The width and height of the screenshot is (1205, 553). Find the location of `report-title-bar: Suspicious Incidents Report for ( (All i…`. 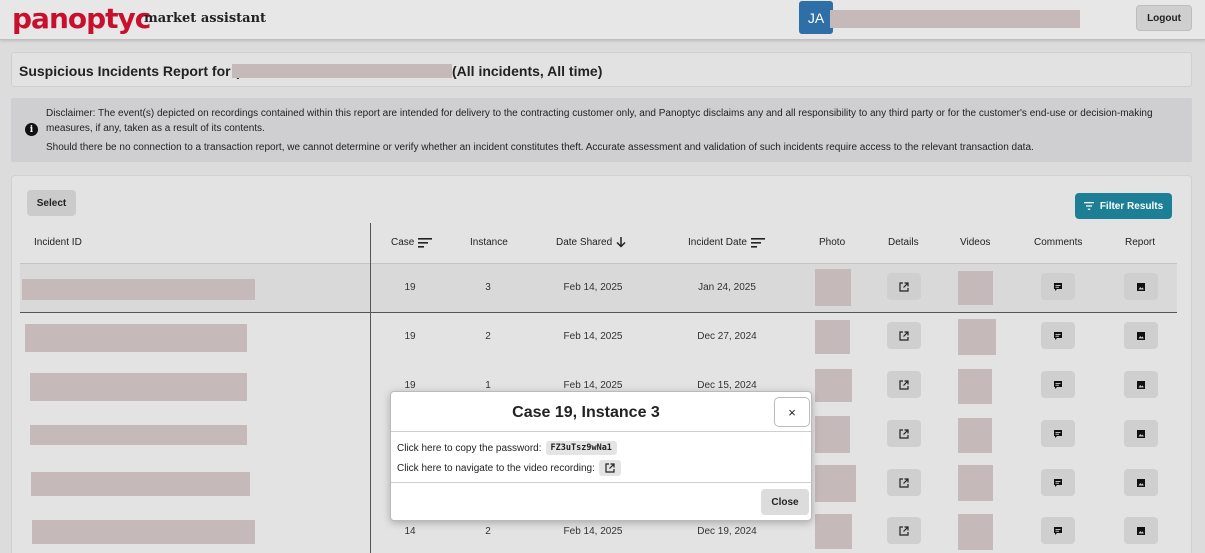

report-title-bar: Suspicious Incidents Report for ( (All i… is located at coordinates (601, 69).